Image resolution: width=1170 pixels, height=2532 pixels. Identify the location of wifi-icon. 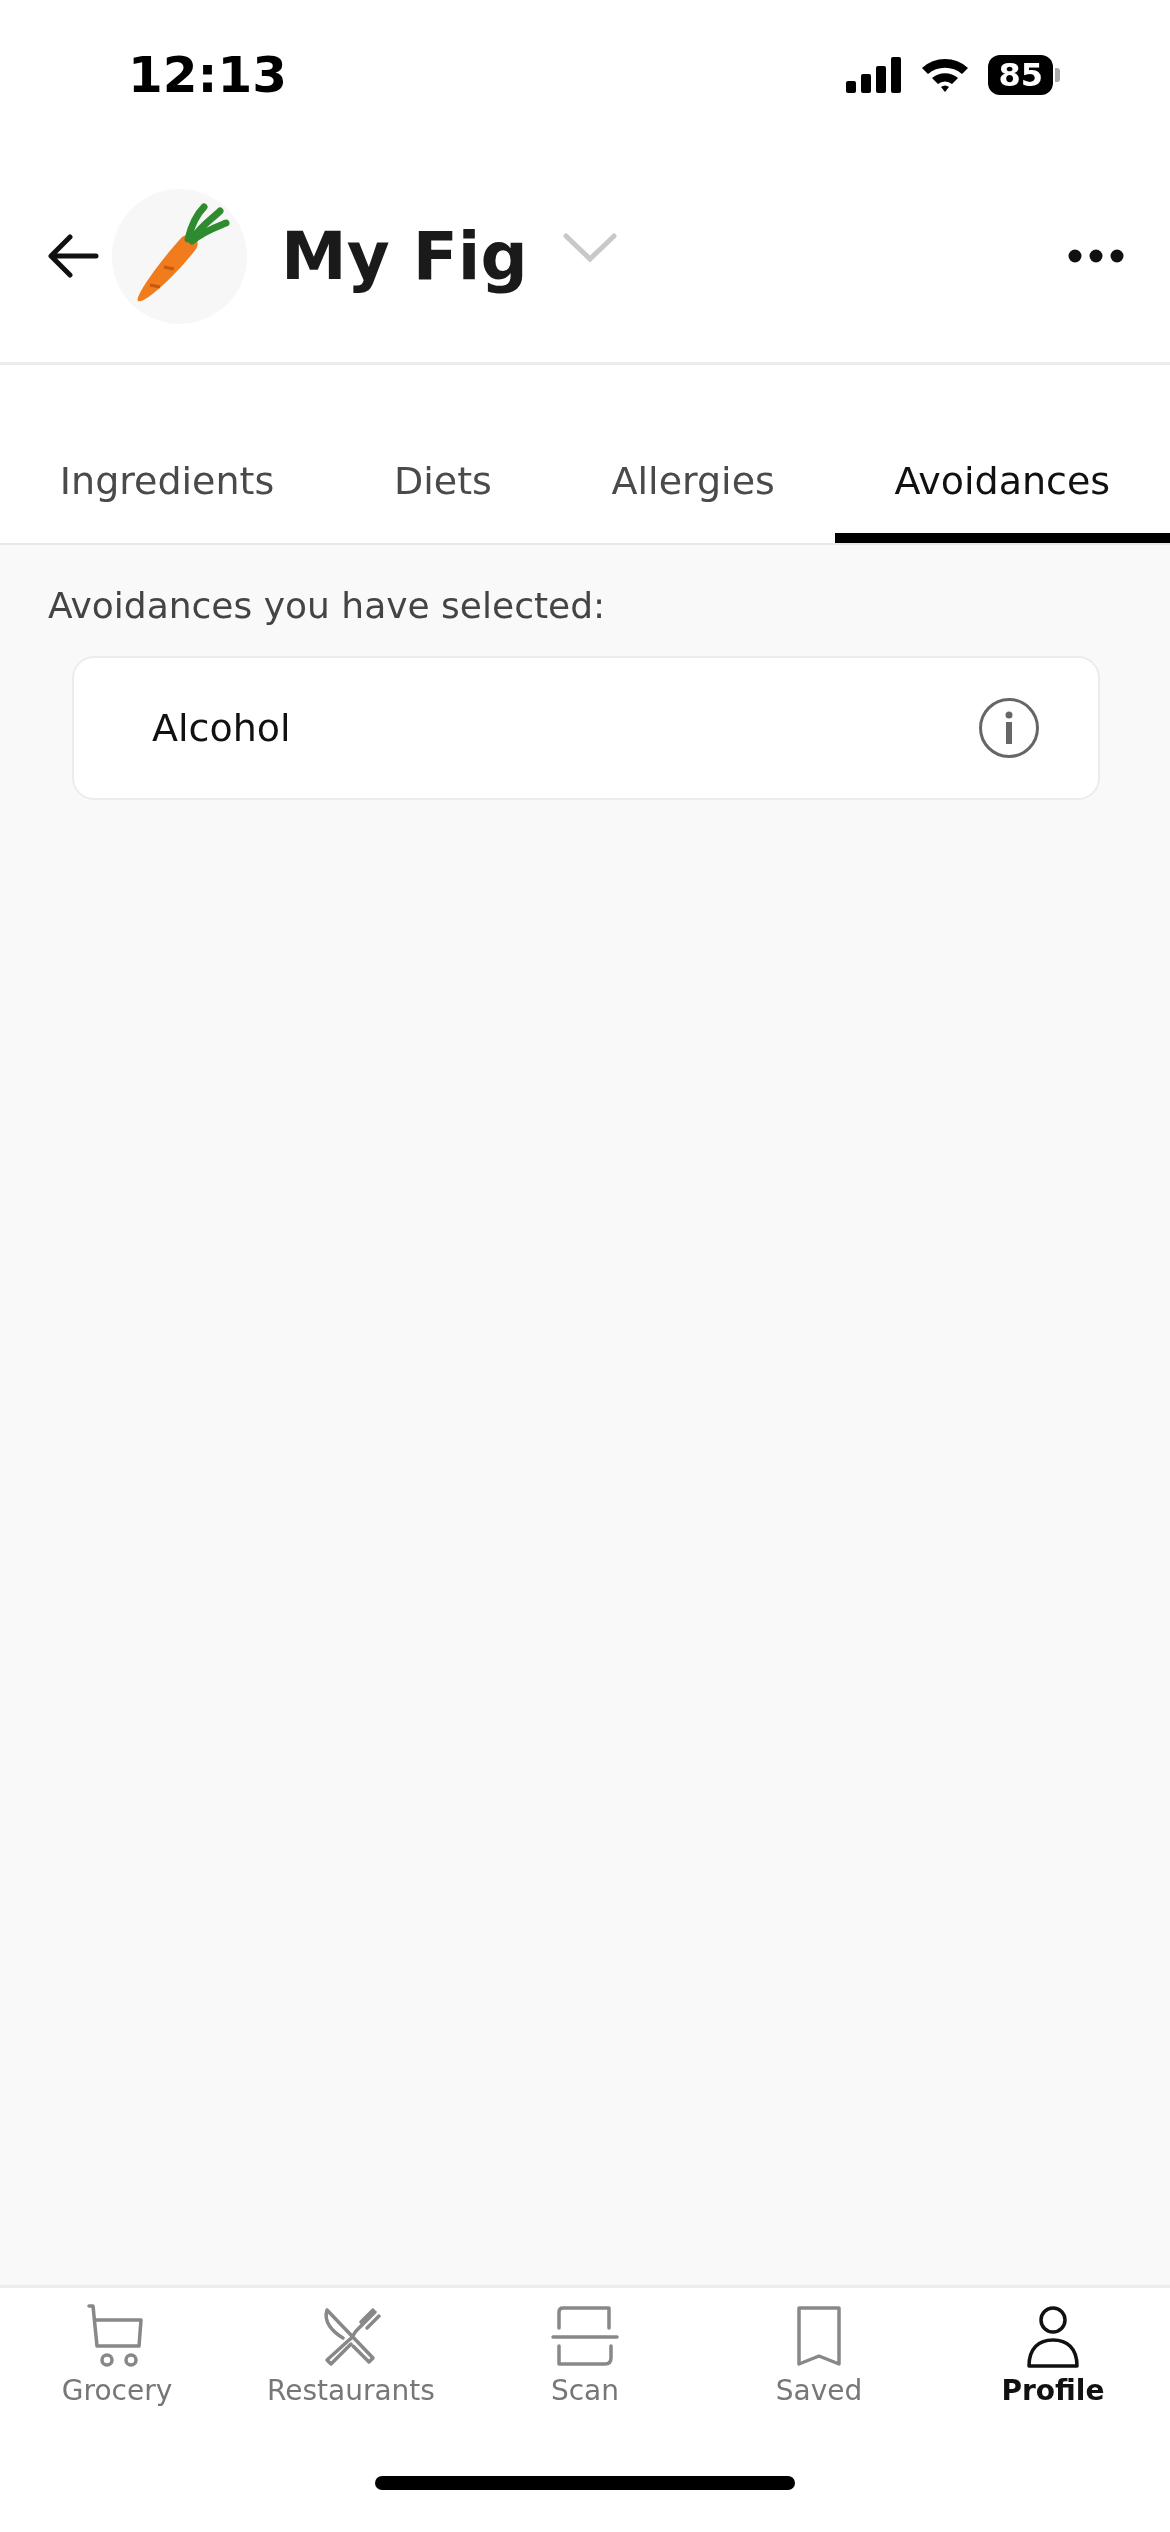
(945, 75).